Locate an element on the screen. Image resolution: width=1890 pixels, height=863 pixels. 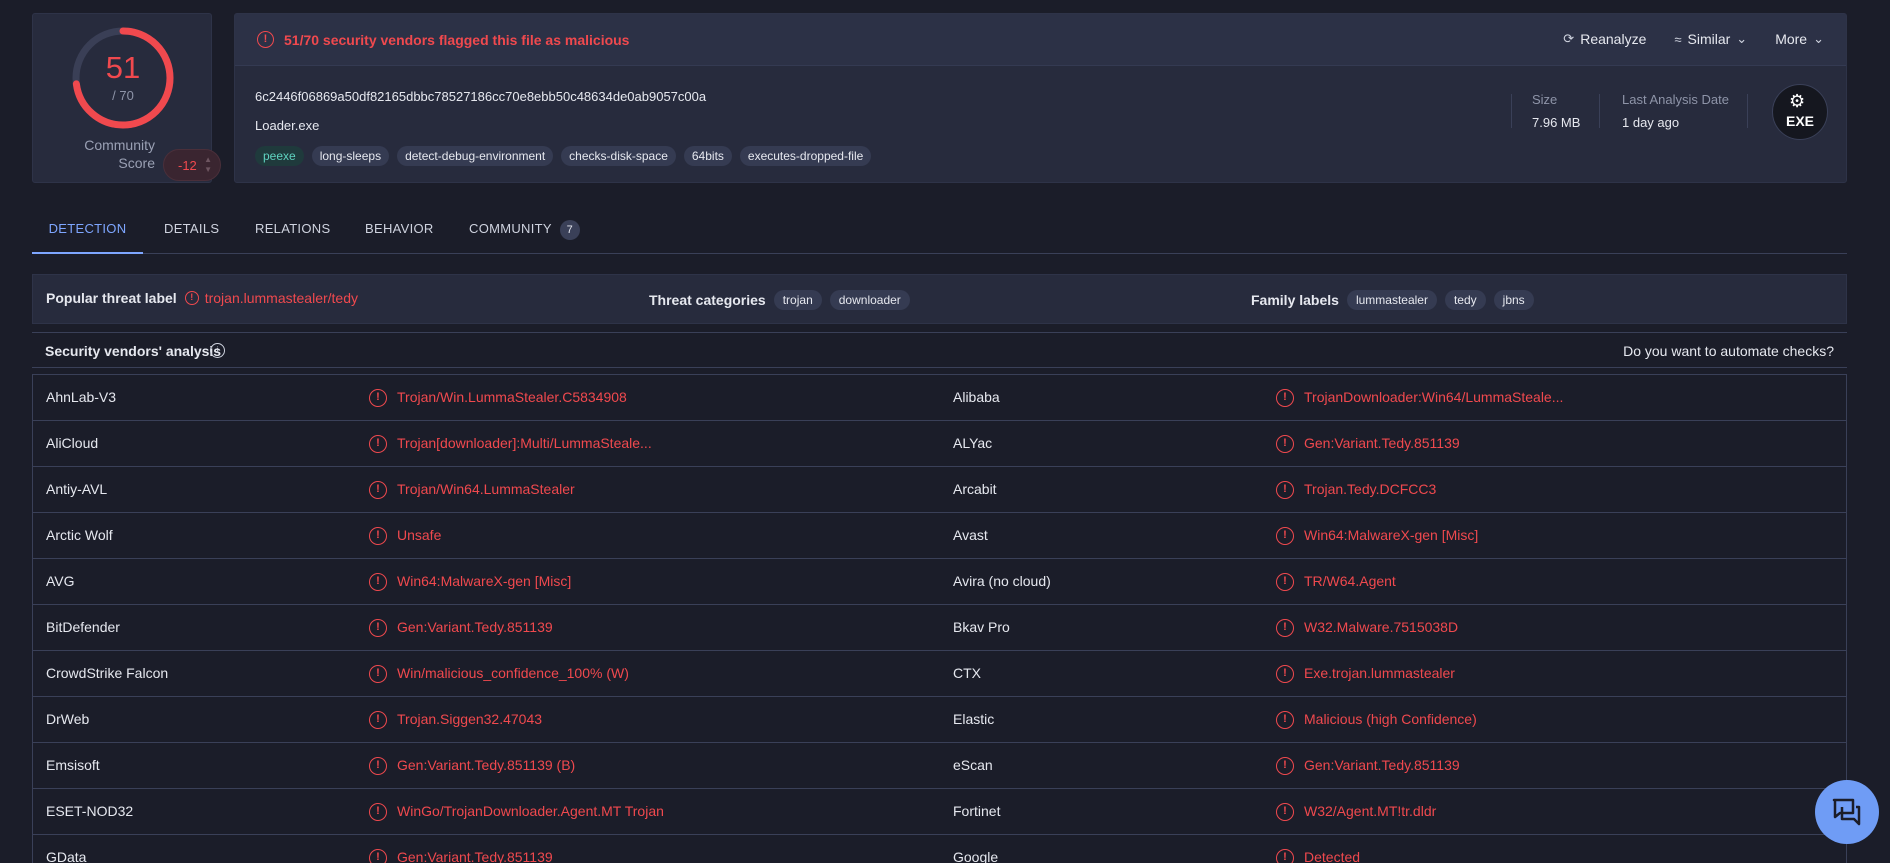
file-type-badge: ⚙ EXE is located at coordinates (1800, 112).